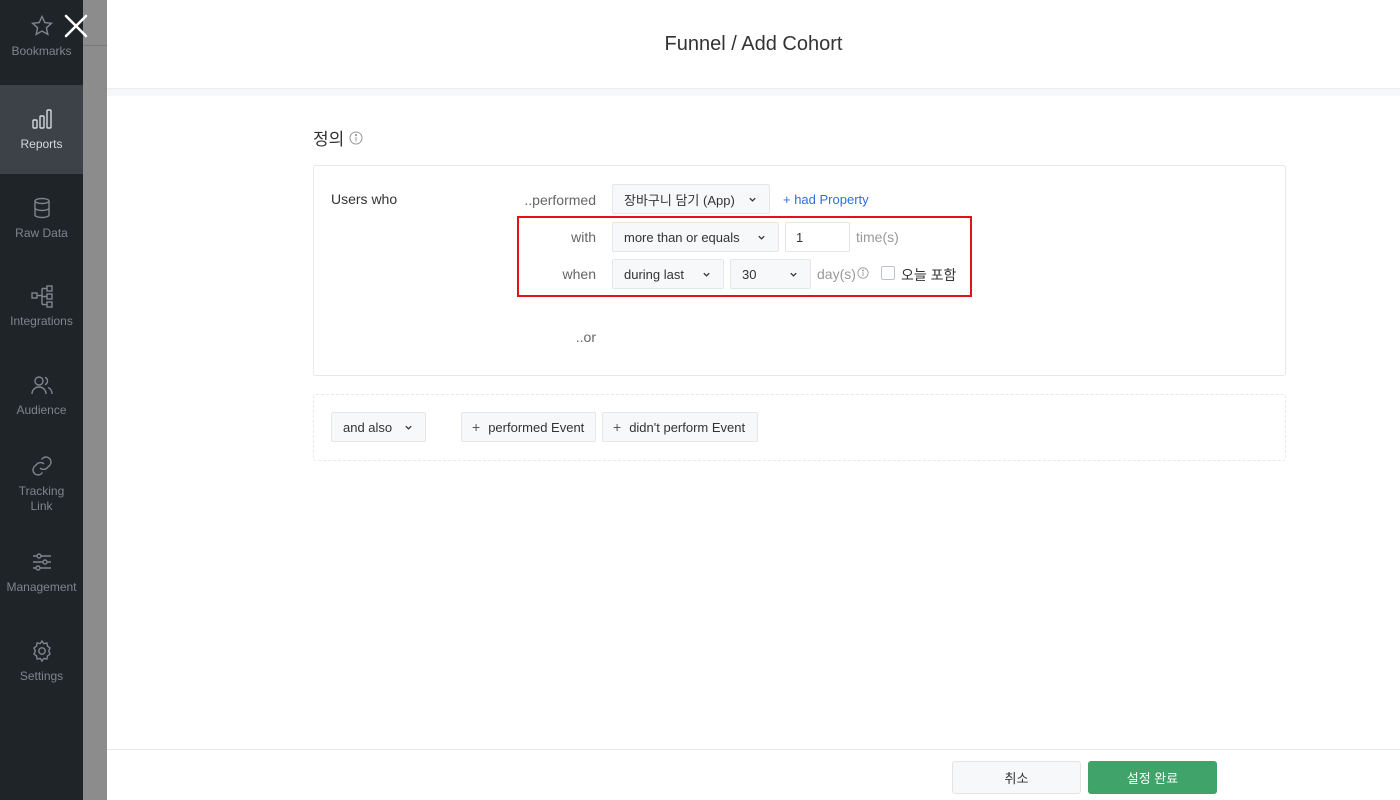 Image resolution: width=1400 pixels, height=800 pixels. What do you see at coordinates (41, 575) in the screenshot?
I see `sidebar-item-management: Management` at bounding box center [41, 575].